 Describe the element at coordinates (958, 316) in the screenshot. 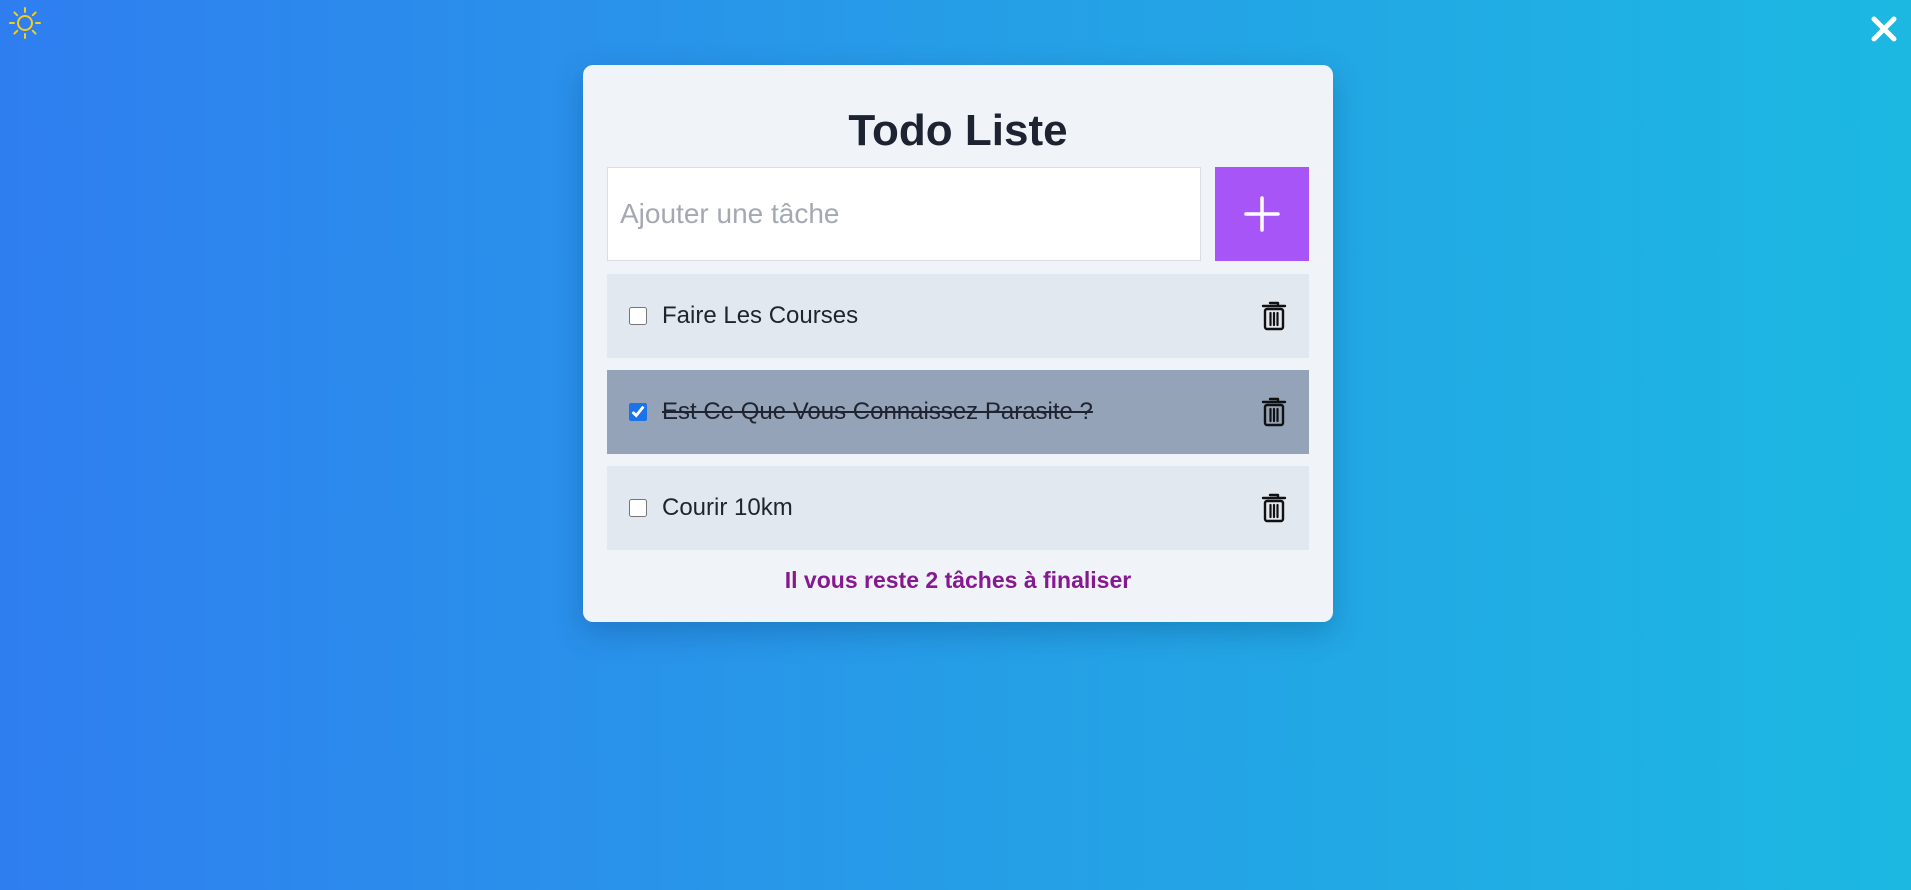

I see `task-item: Faire Les Courses` at that location.